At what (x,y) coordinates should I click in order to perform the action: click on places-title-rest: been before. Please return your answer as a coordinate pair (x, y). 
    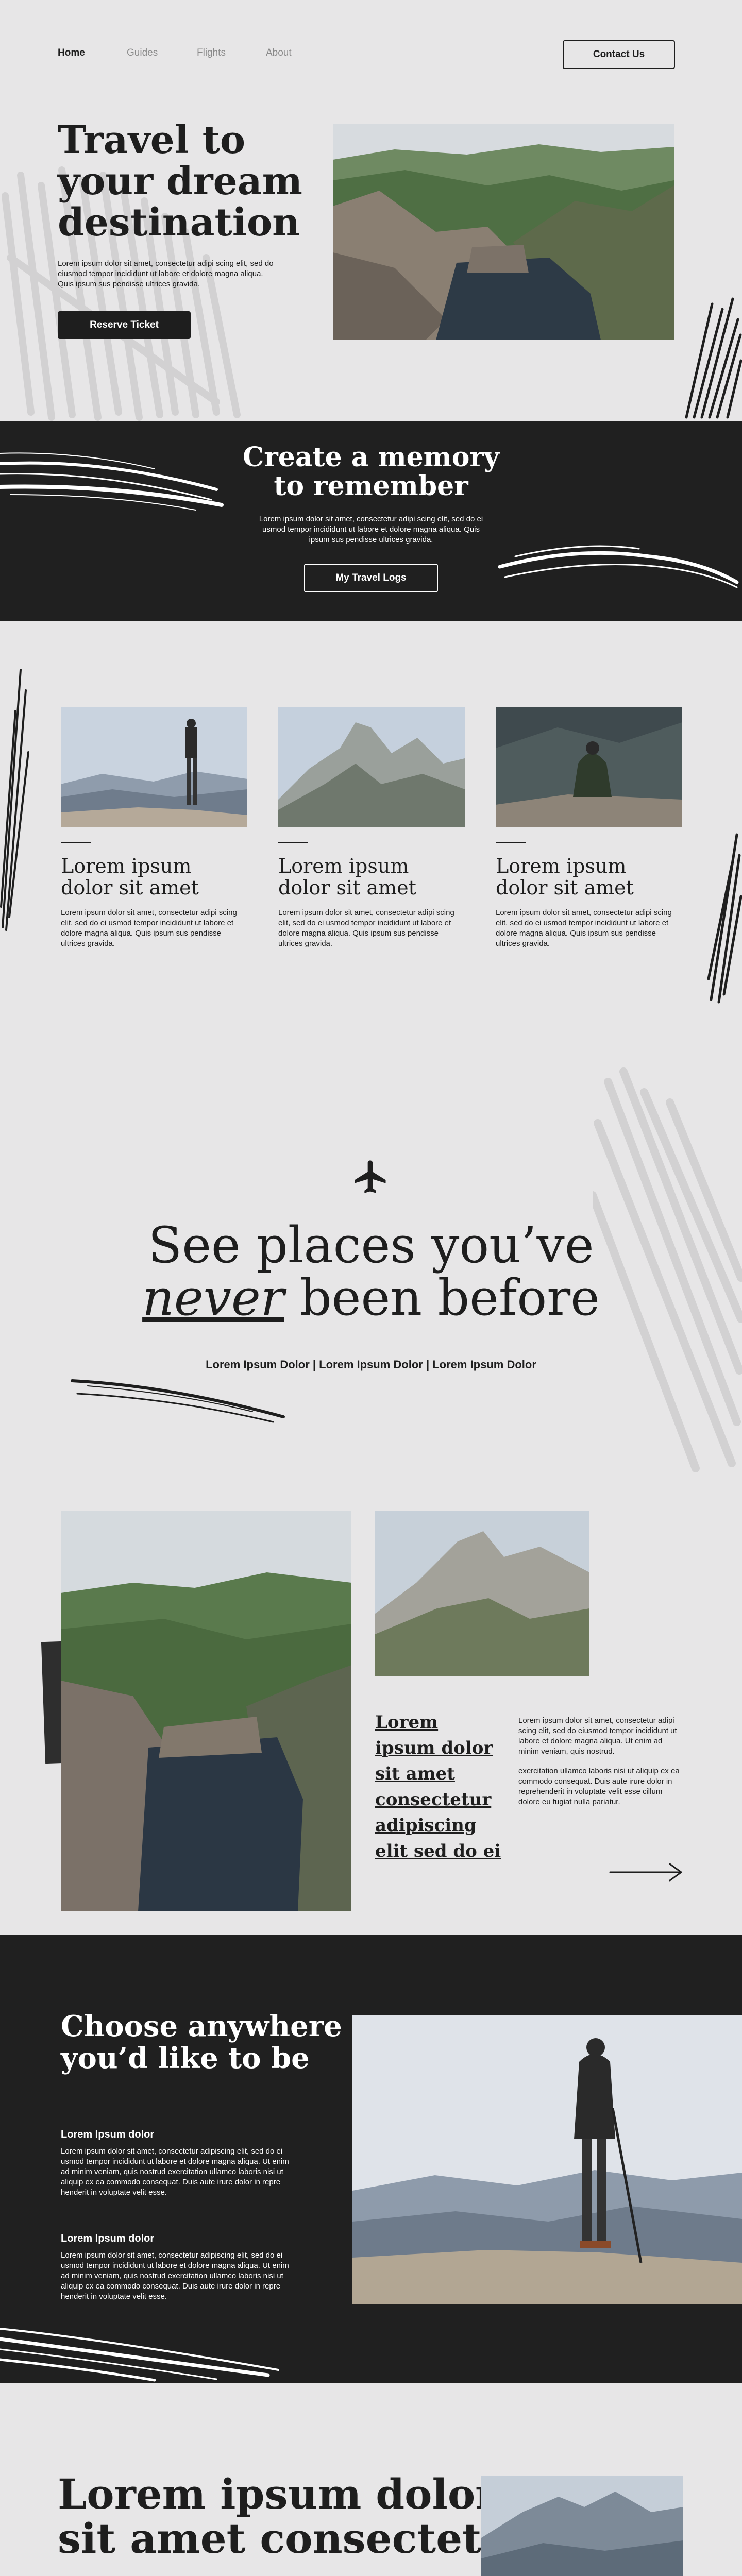
    Looking at the image, I should click on (442, 1298).